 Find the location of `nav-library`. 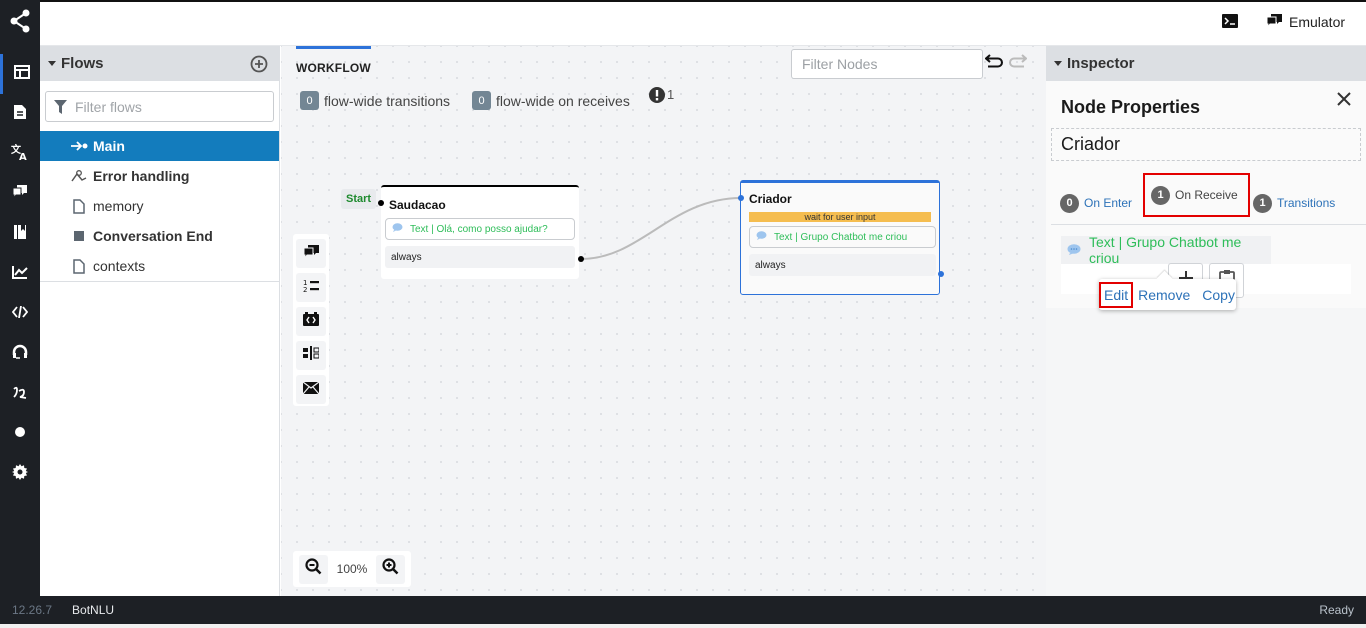

nav-library is located at coordinates (20, 234).